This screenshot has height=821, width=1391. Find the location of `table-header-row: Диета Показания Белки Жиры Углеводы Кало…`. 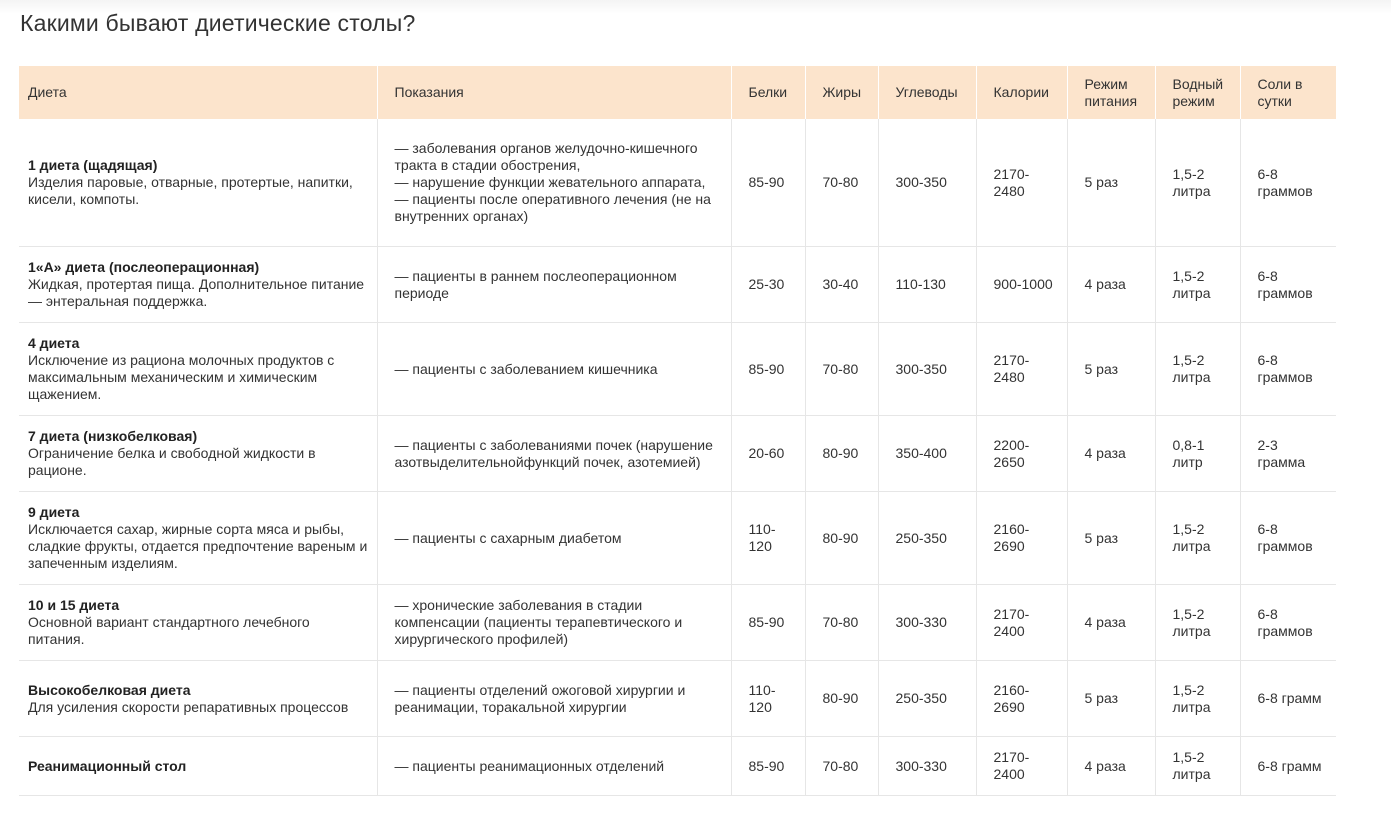

table-header-row: Диета Показания Белки Жиры Углеводы Кало… is located at coordinates (677, 92).